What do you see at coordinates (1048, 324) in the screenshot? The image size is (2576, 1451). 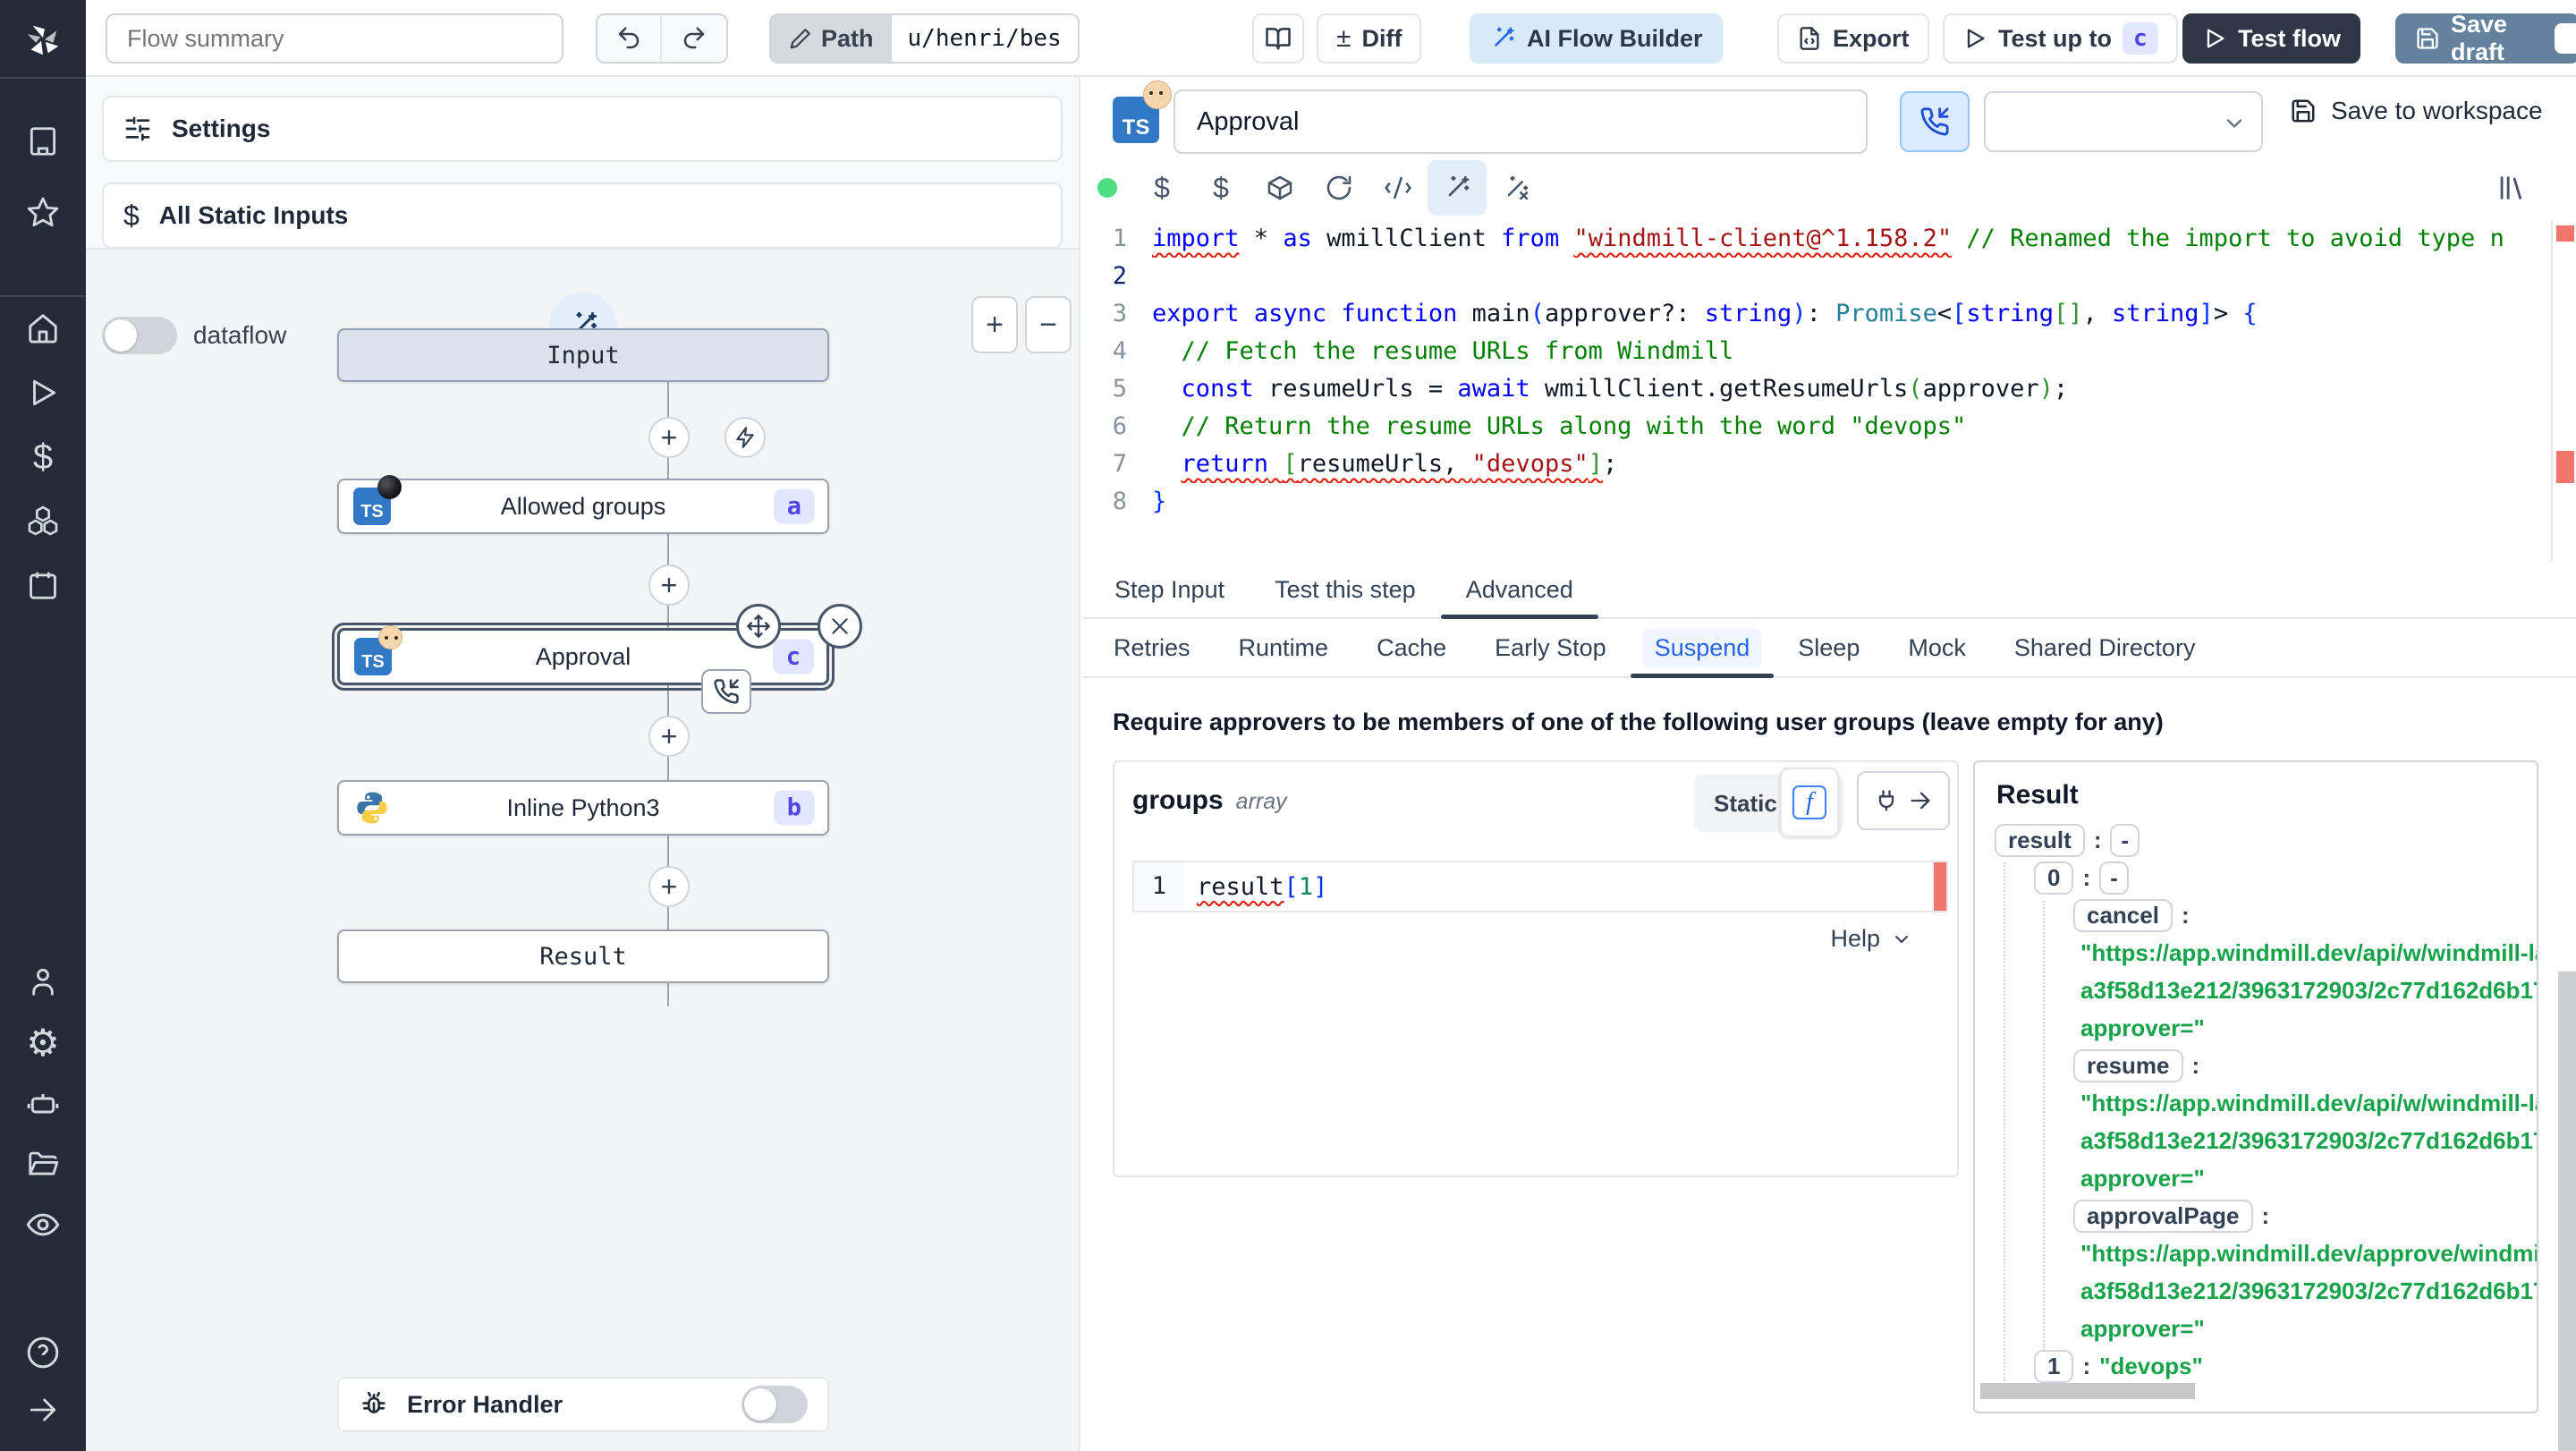 I see `zoom-out-button: −` at bounding box center [1048, 324].